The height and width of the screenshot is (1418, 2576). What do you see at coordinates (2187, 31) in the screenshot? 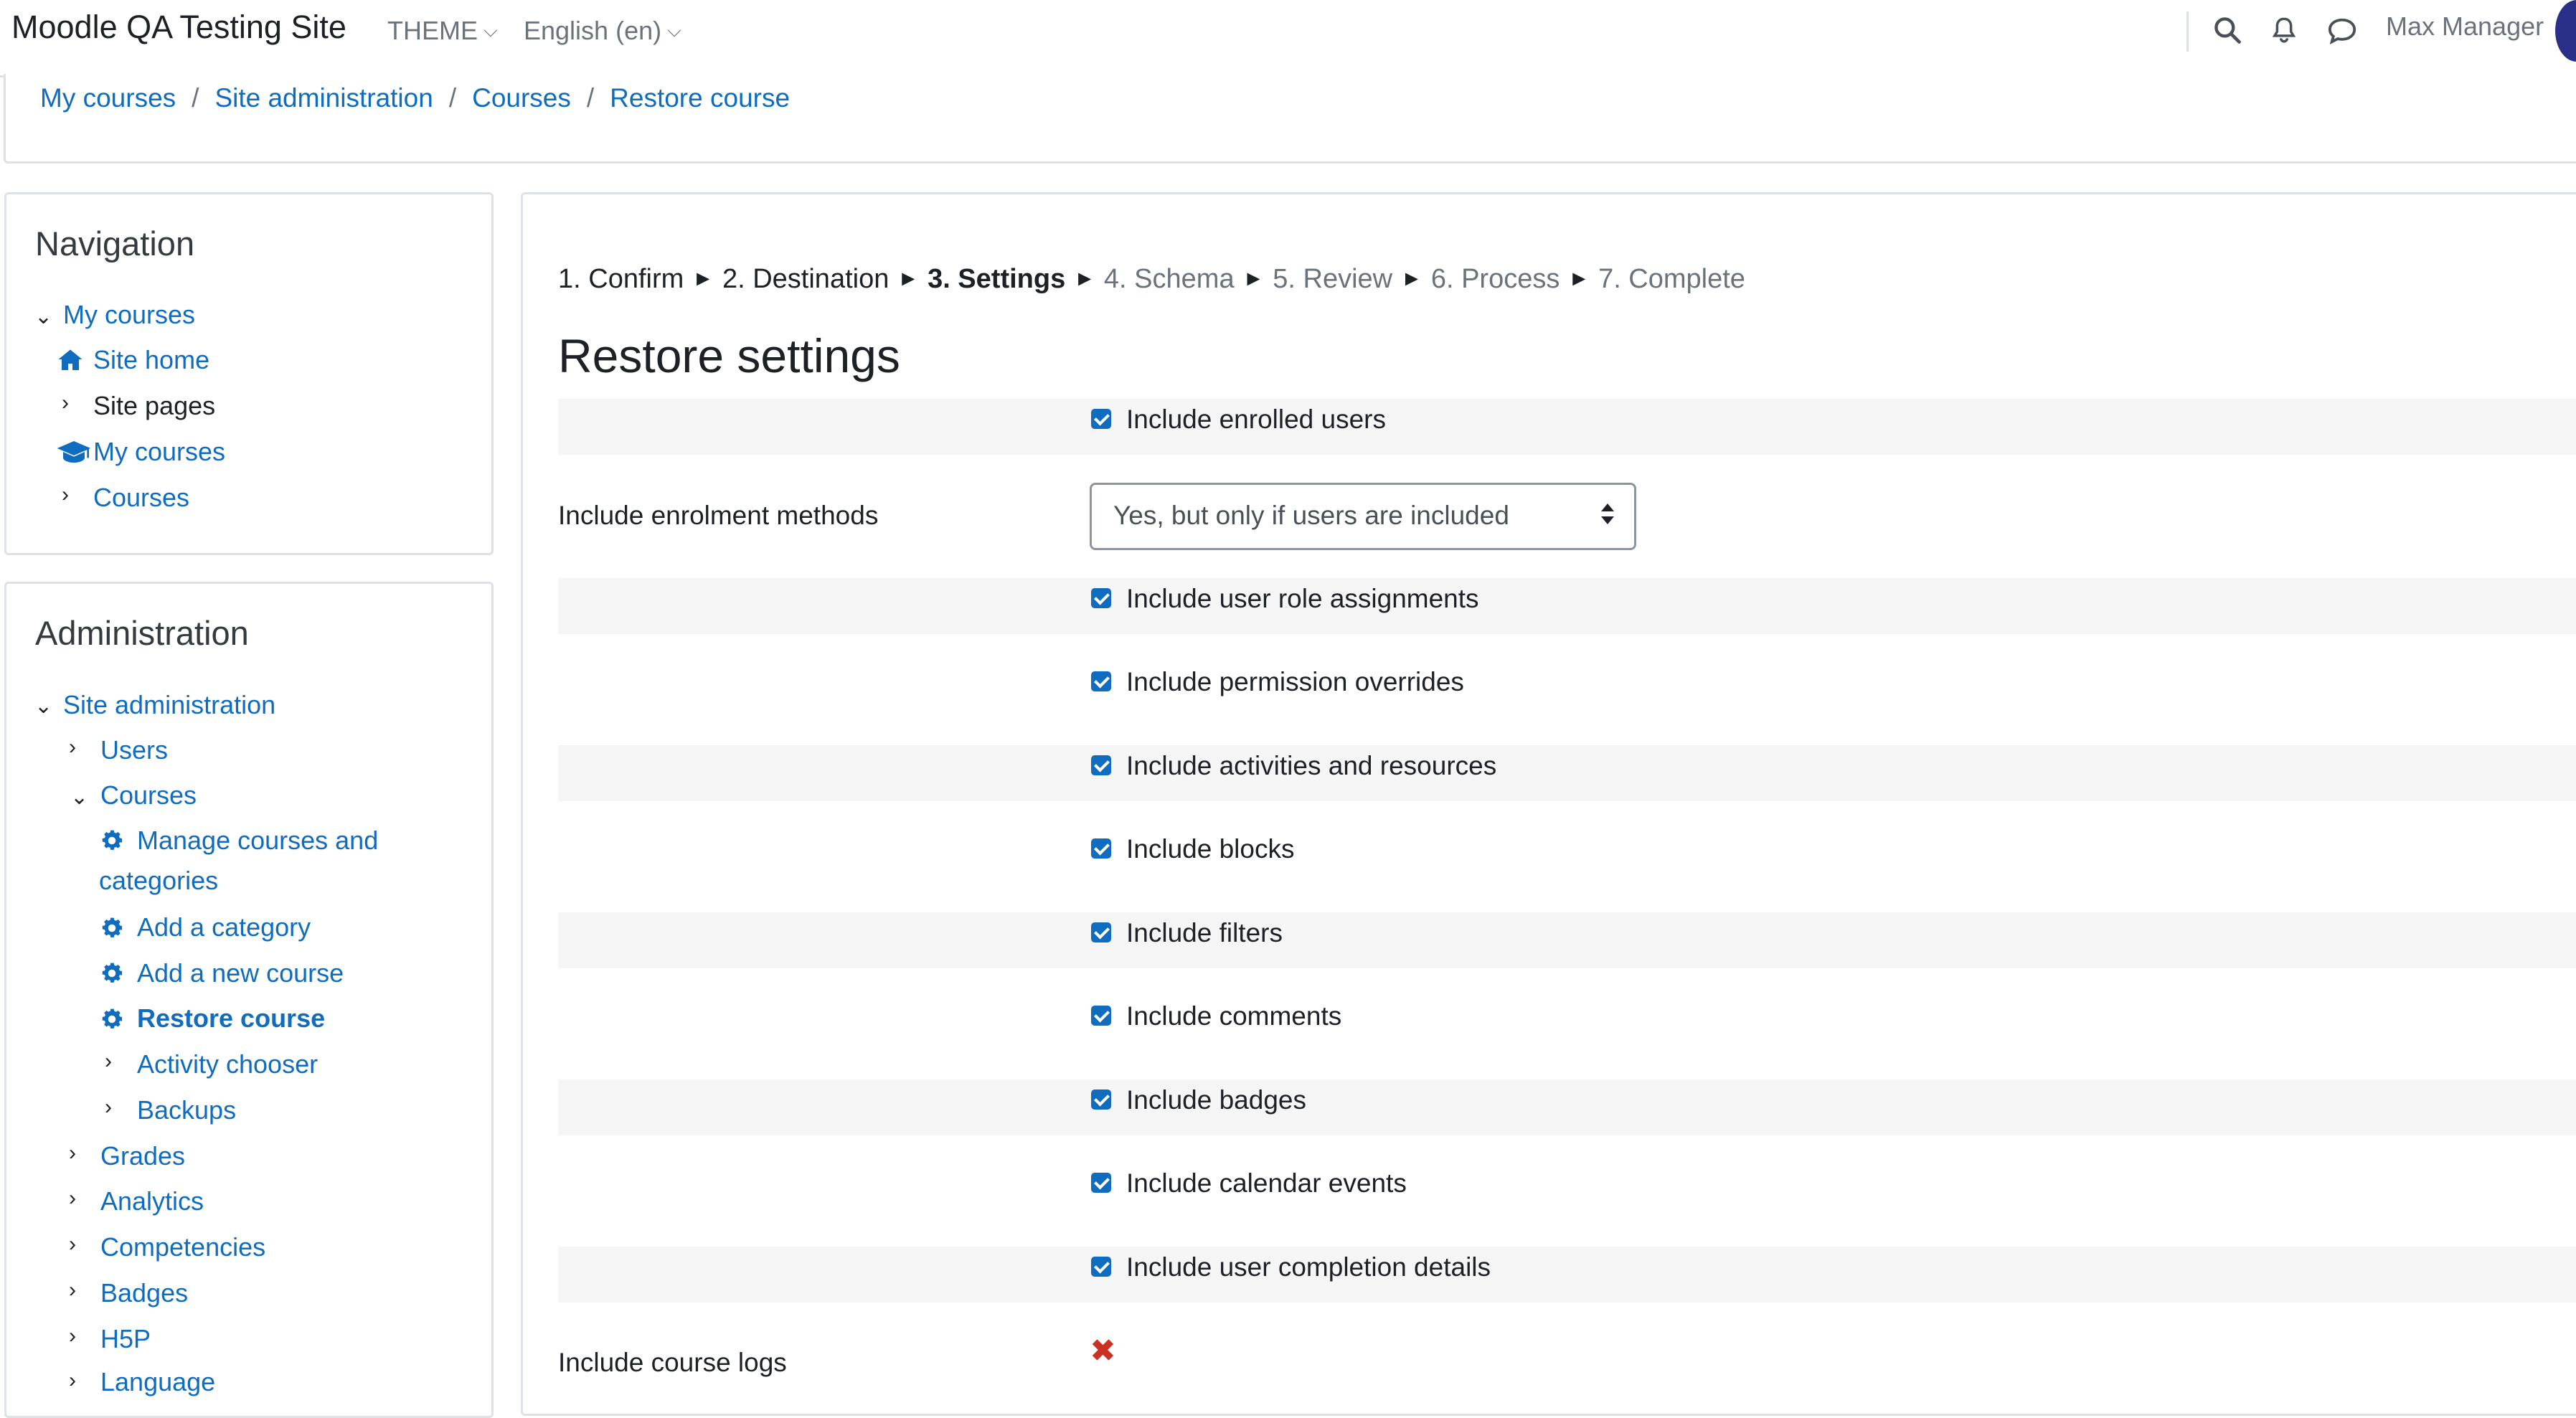
I see `navbar-divider` at bounding box center [2187, 31].